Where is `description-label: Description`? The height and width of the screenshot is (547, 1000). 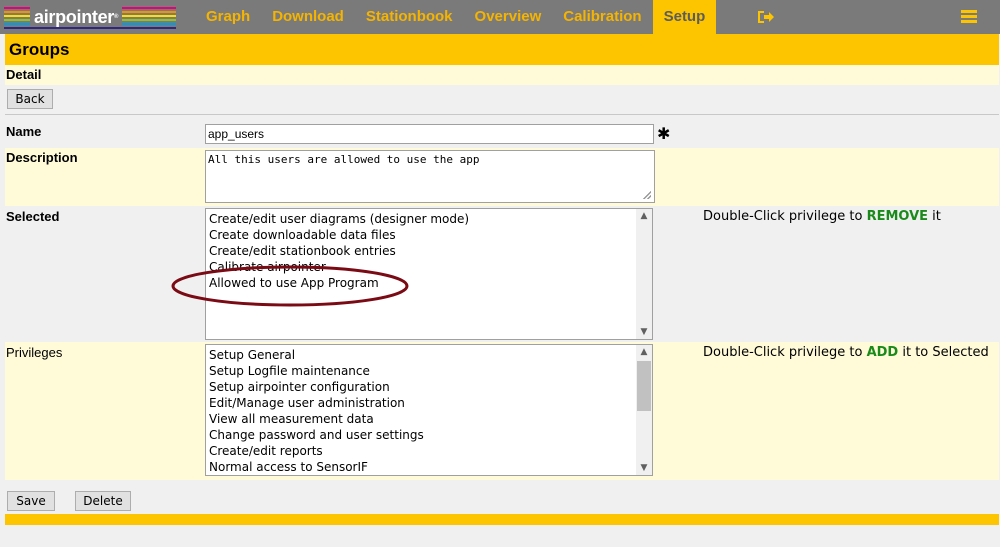 description-label: Description is located at coordinates (42, 157).